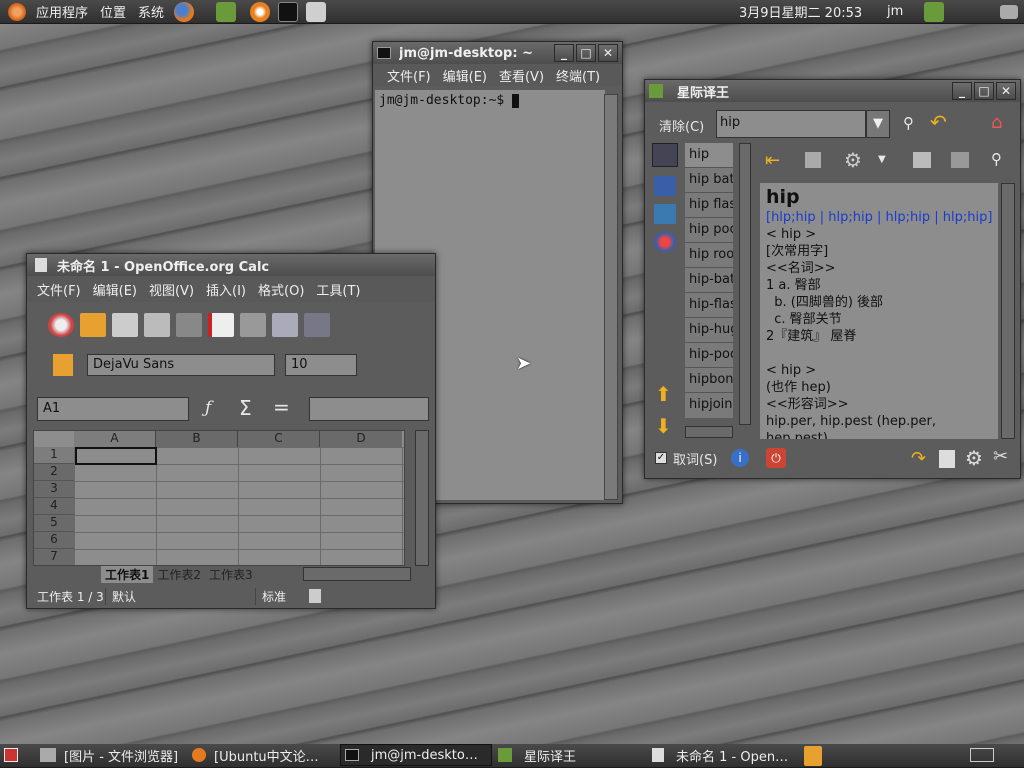 Image resolution: width=1024 pixels, height=768 pixels. What do you see at coordinates (832, 91) in the screenshot?
I see `stardict-titlebar: 星际译王 _ □ ✕` at bounding box center [832, 91].